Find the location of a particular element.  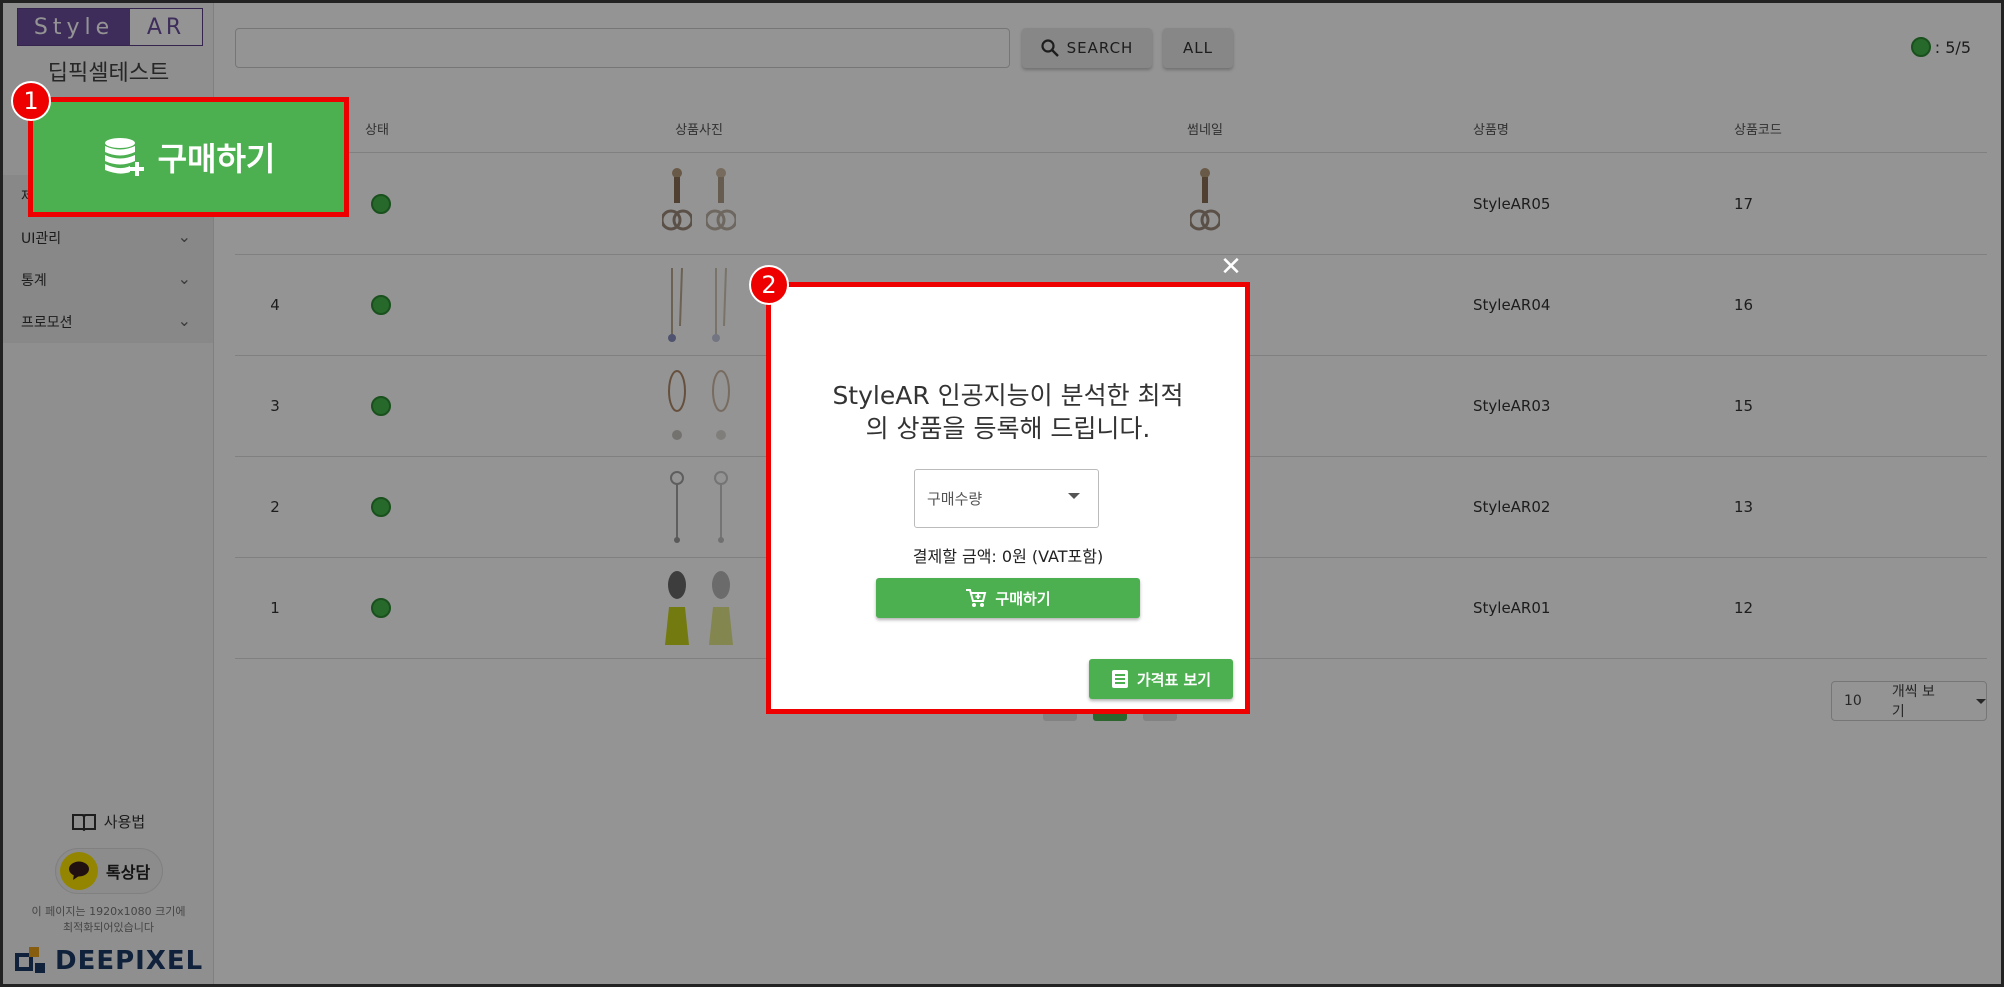

database-add-icon is located at coordinates (124, 157).